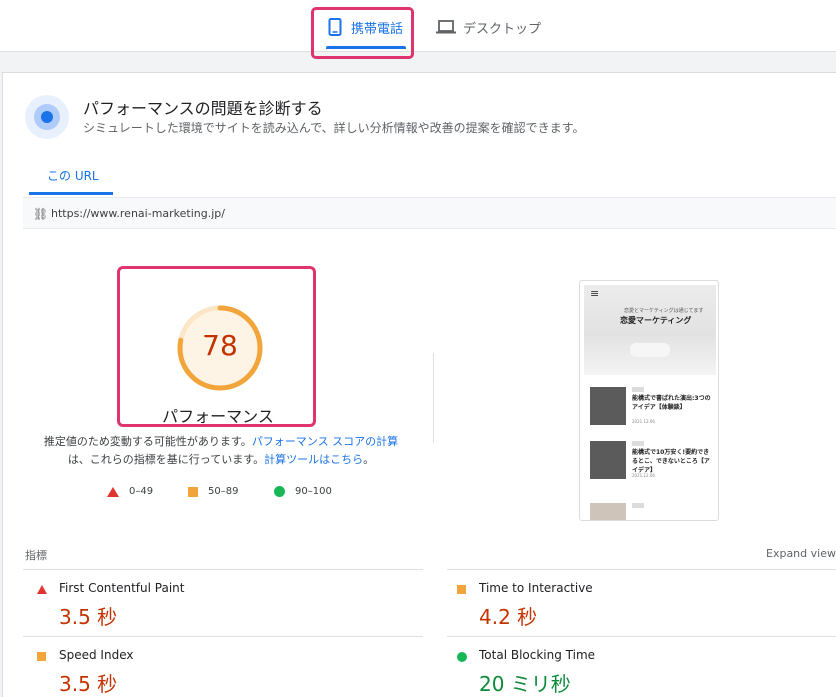  What do you see at coordinates (96, 655) in the screenshot?
I see `metric-name: Speed Index` at bounding box center [96, 655].